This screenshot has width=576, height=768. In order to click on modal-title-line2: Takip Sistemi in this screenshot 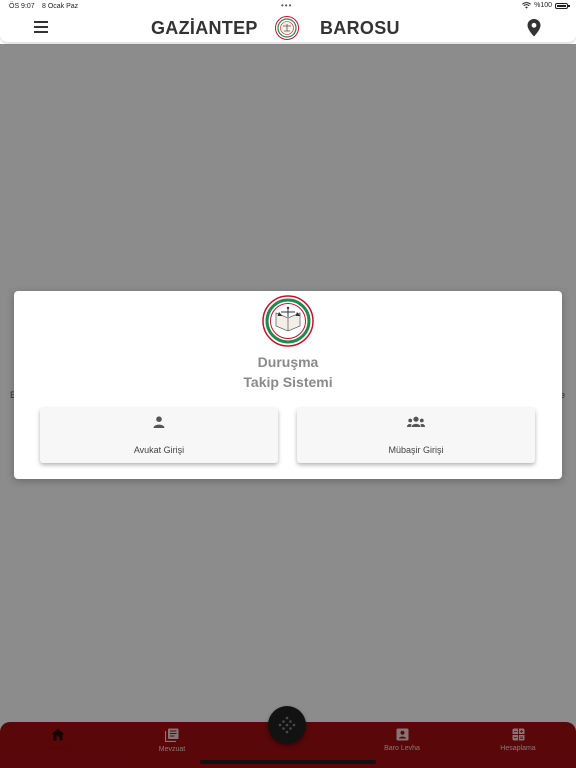, I will do `click(288, 382)`.